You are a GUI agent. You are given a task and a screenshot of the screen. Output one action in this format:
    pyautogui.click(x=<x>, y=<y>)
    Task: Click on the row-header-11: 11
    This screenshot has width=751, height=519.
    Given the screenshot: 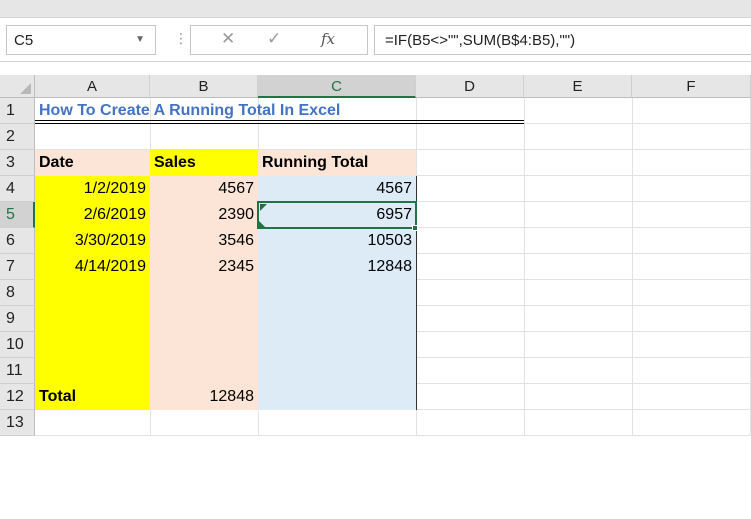 What is the action you would take?
    pyautogui.click(x=17, y=371)
    